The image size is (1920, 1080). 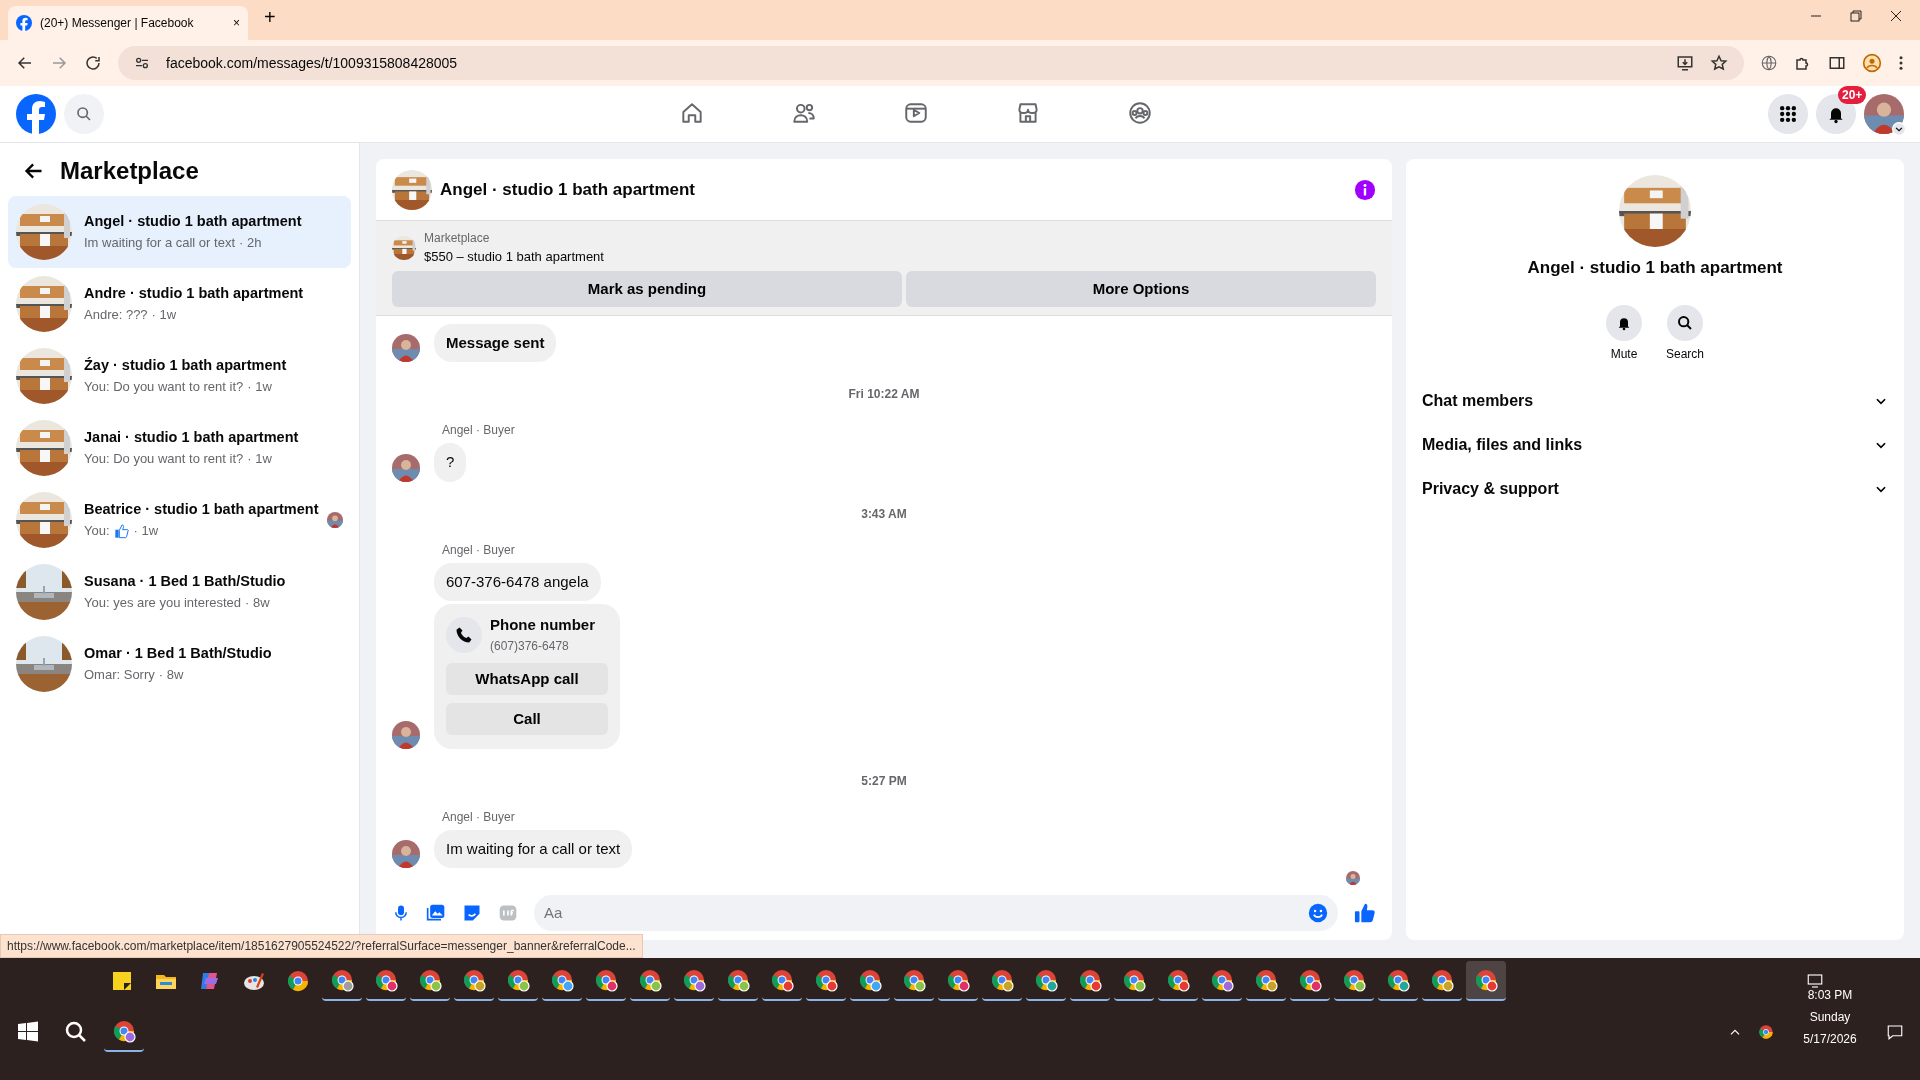 I want to click on clock-day: Sunday, so click(x=1830, y=1017).